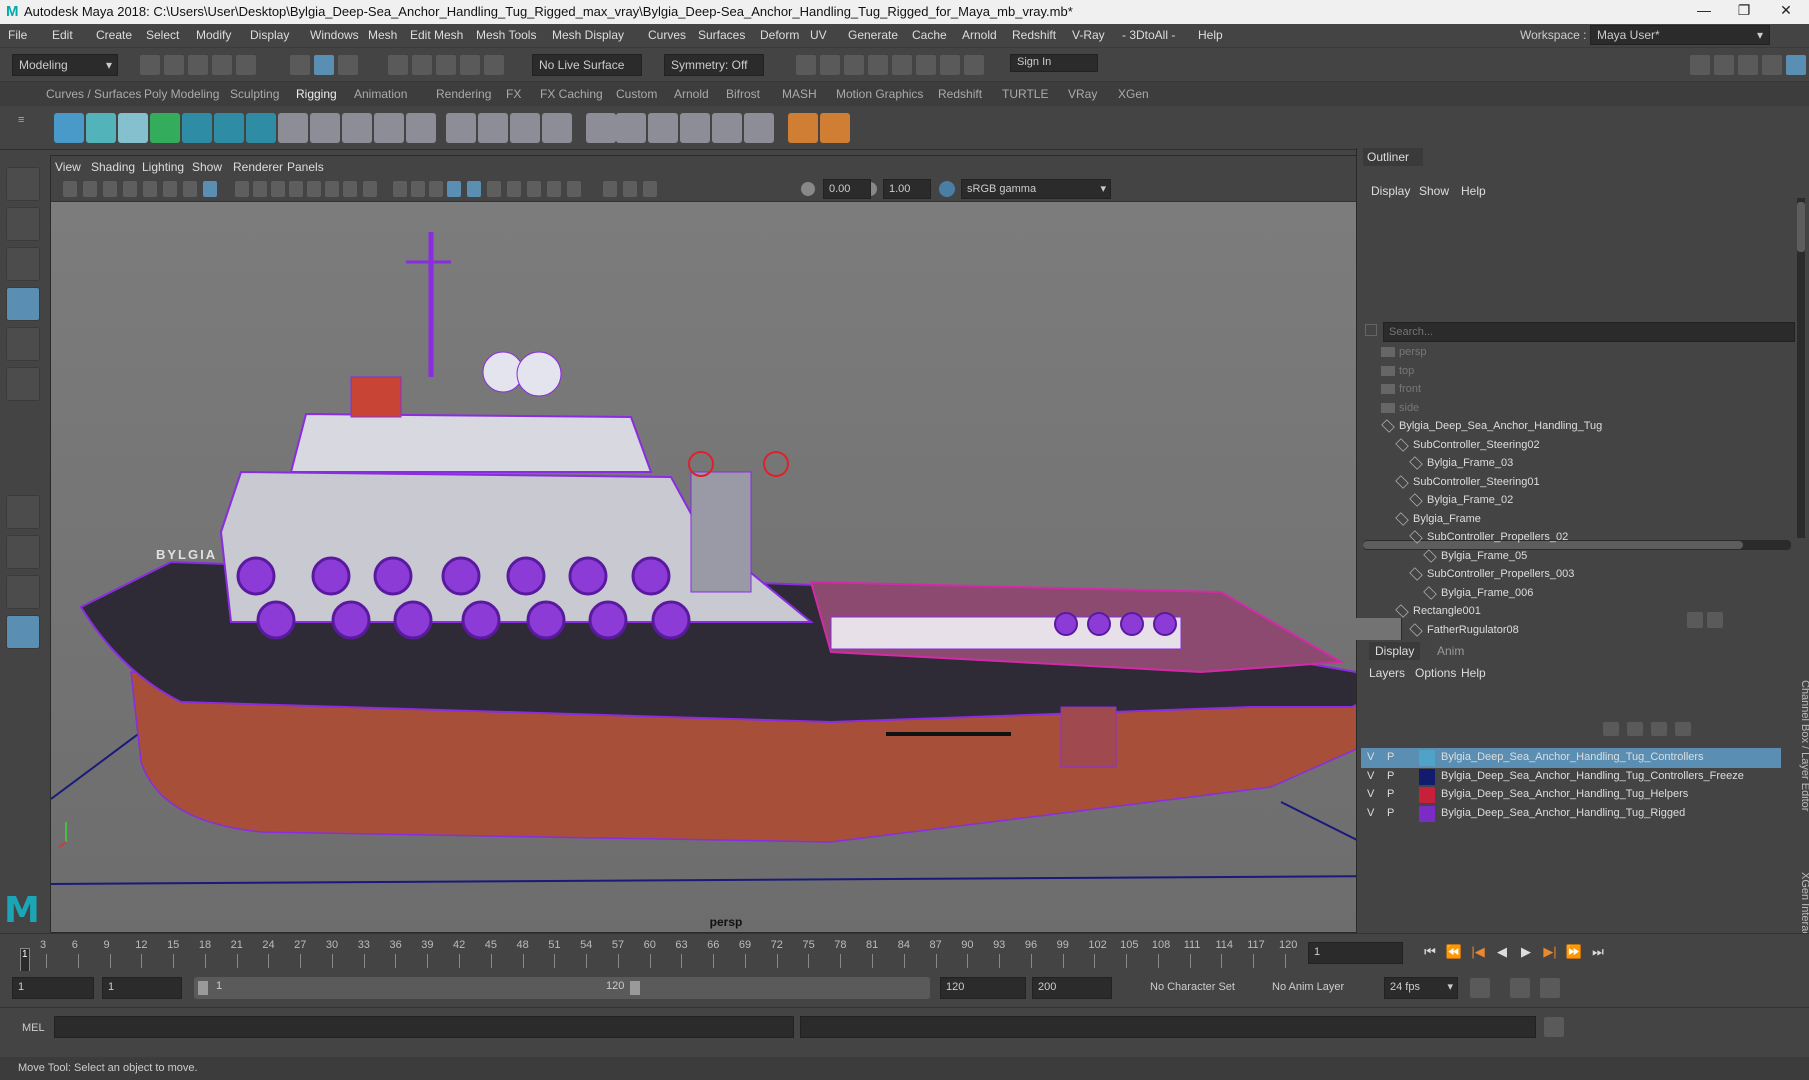 Image resolution: width=1809 pixels, height=1080 pixels. What do you see at coordinates (759, 128) in the screenshot?
I see `locator-icon` at bounding box center [759, 128].